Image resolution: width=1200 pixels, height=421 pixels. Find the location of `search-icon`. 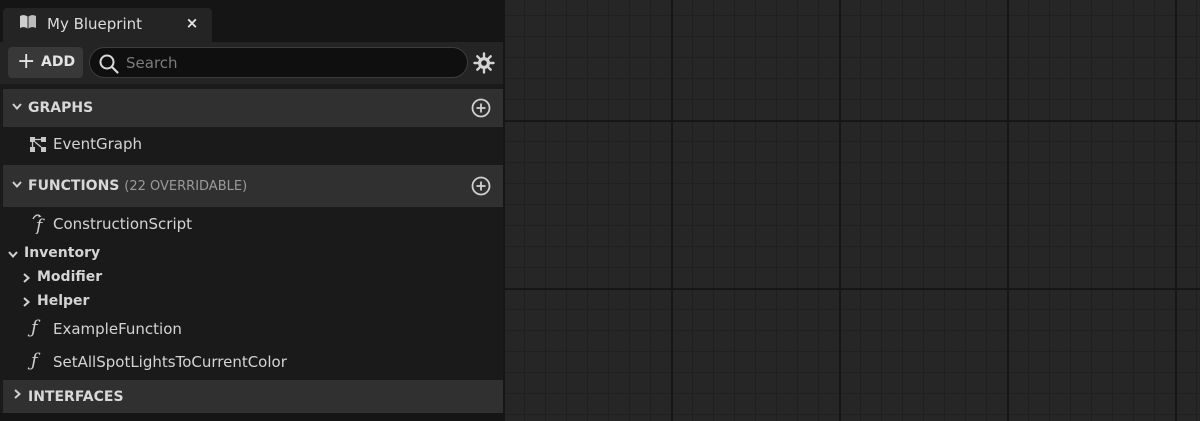

search-icon is located at coordinates (109, 64).